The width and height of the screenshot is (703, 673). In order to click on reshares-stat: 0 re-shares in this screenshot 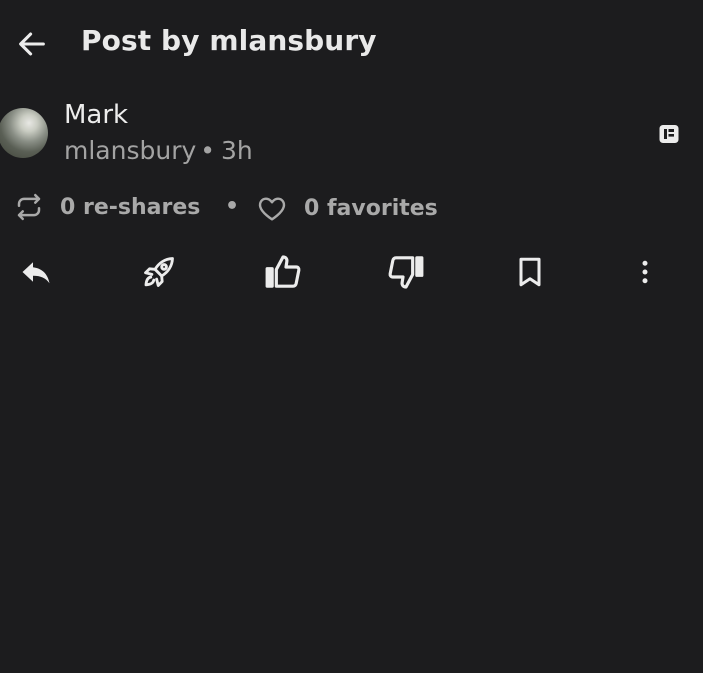, I will do `click(107, 207)`.